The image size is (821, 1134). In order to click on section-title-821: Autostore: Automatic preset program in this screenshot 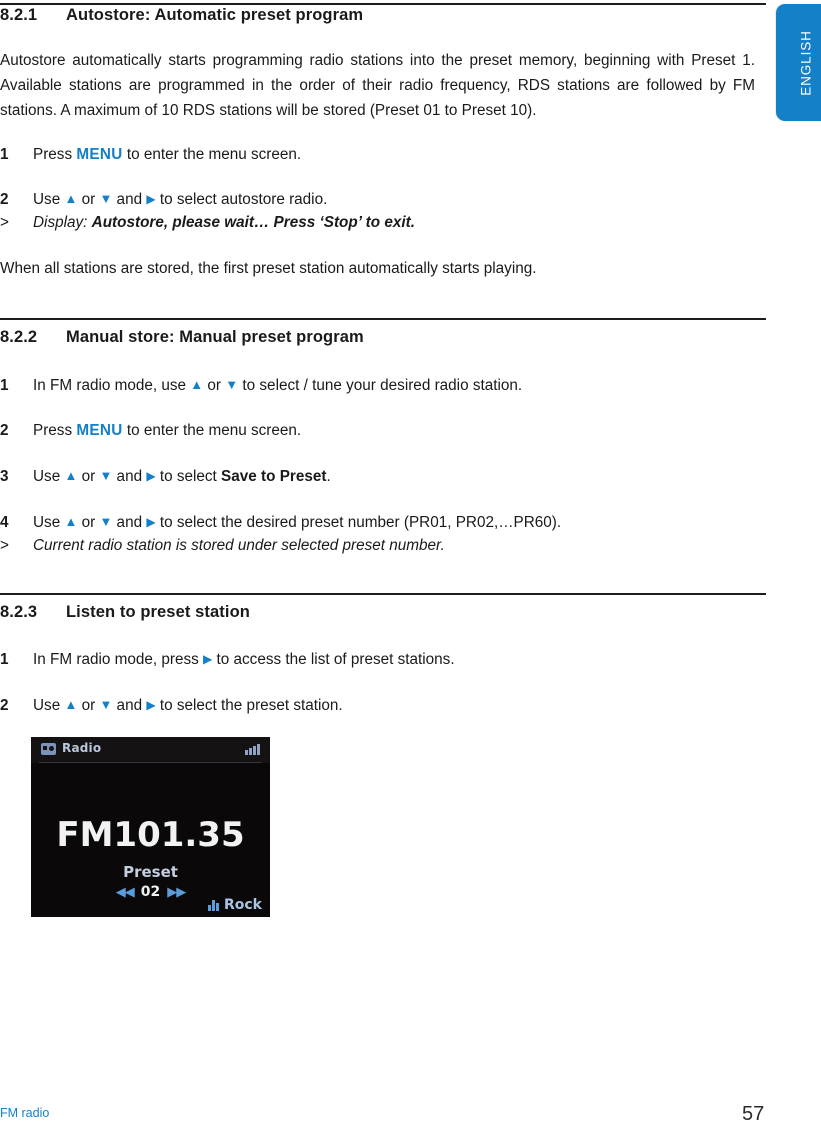, I will do `click(215, 15)`.